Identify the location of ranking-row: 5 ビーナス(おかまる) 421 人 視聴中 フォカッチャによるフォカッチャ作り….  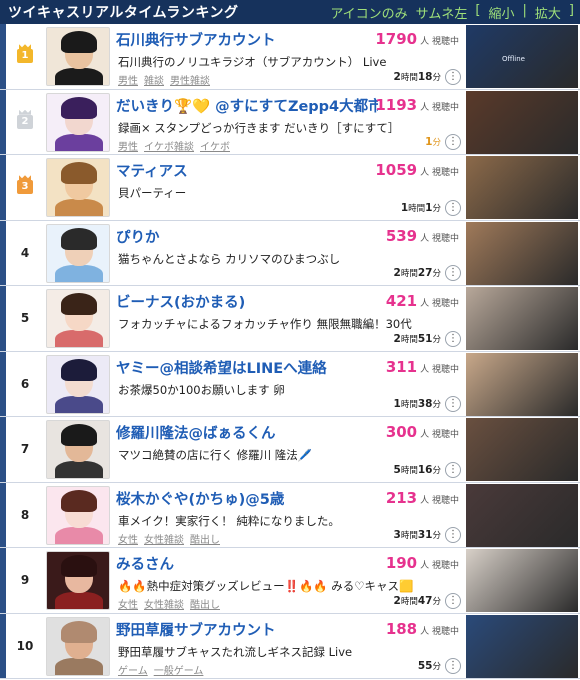
(290, 319).